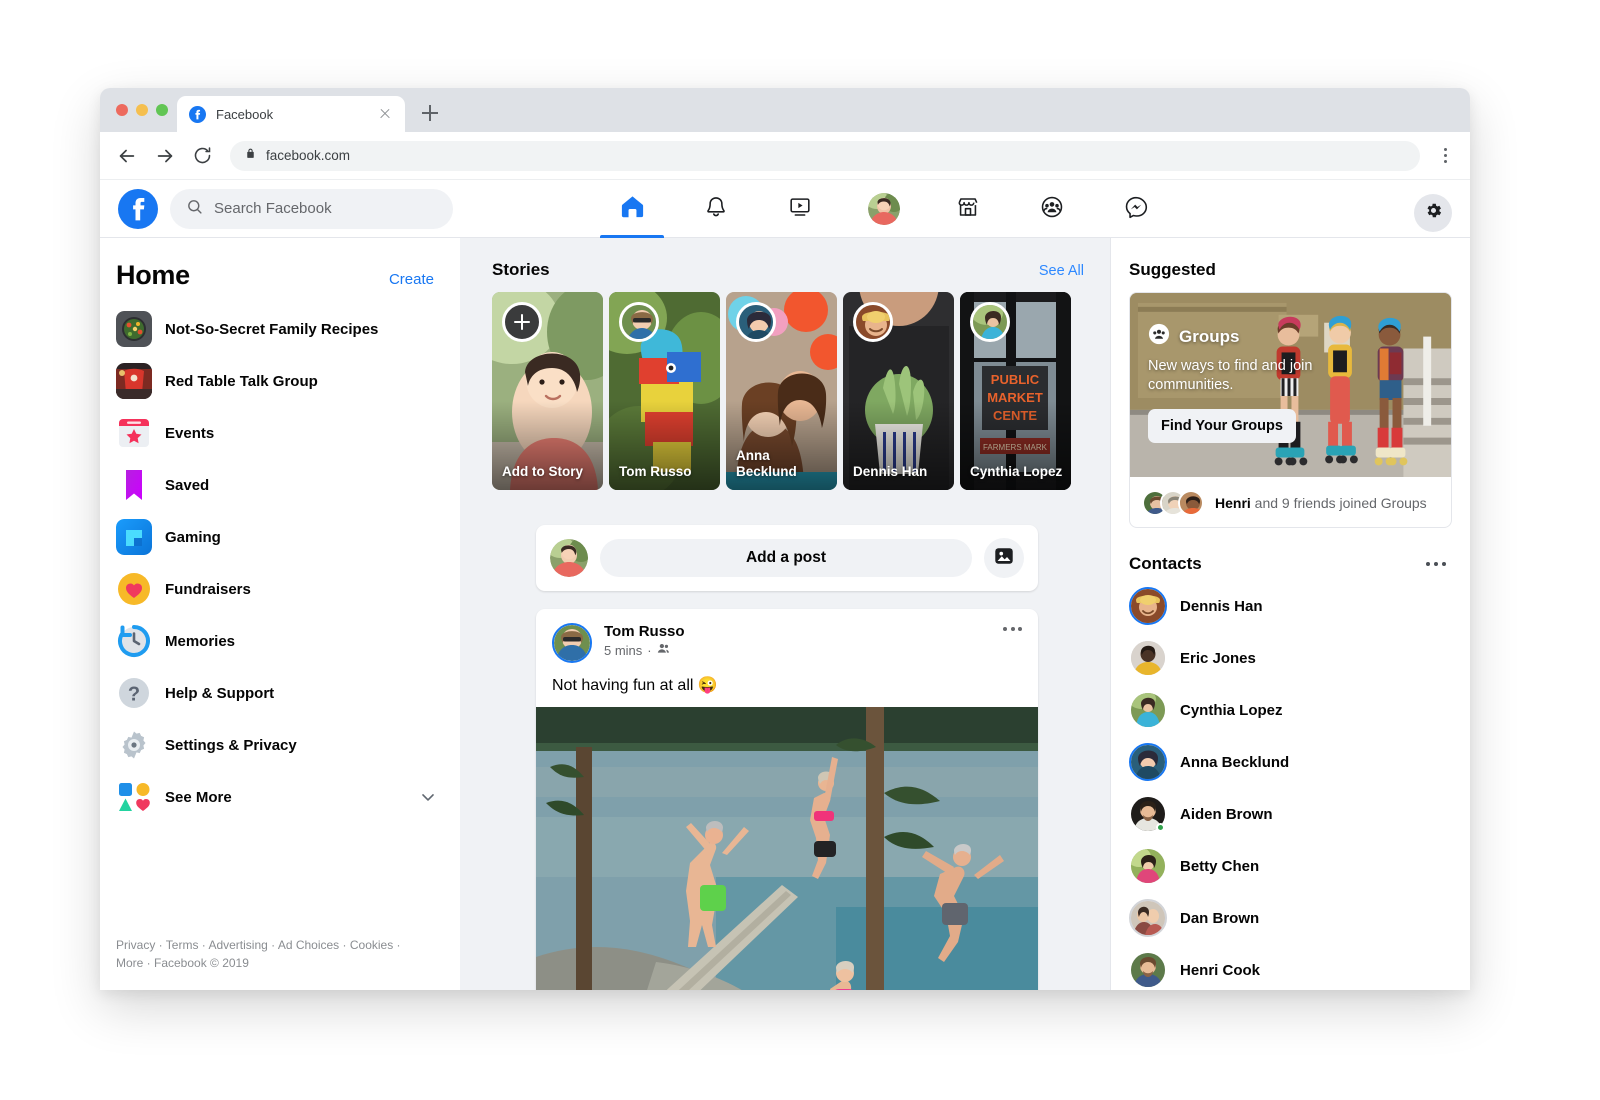  I want to click on stories-see-all-link: See All, so click(1061, 271).